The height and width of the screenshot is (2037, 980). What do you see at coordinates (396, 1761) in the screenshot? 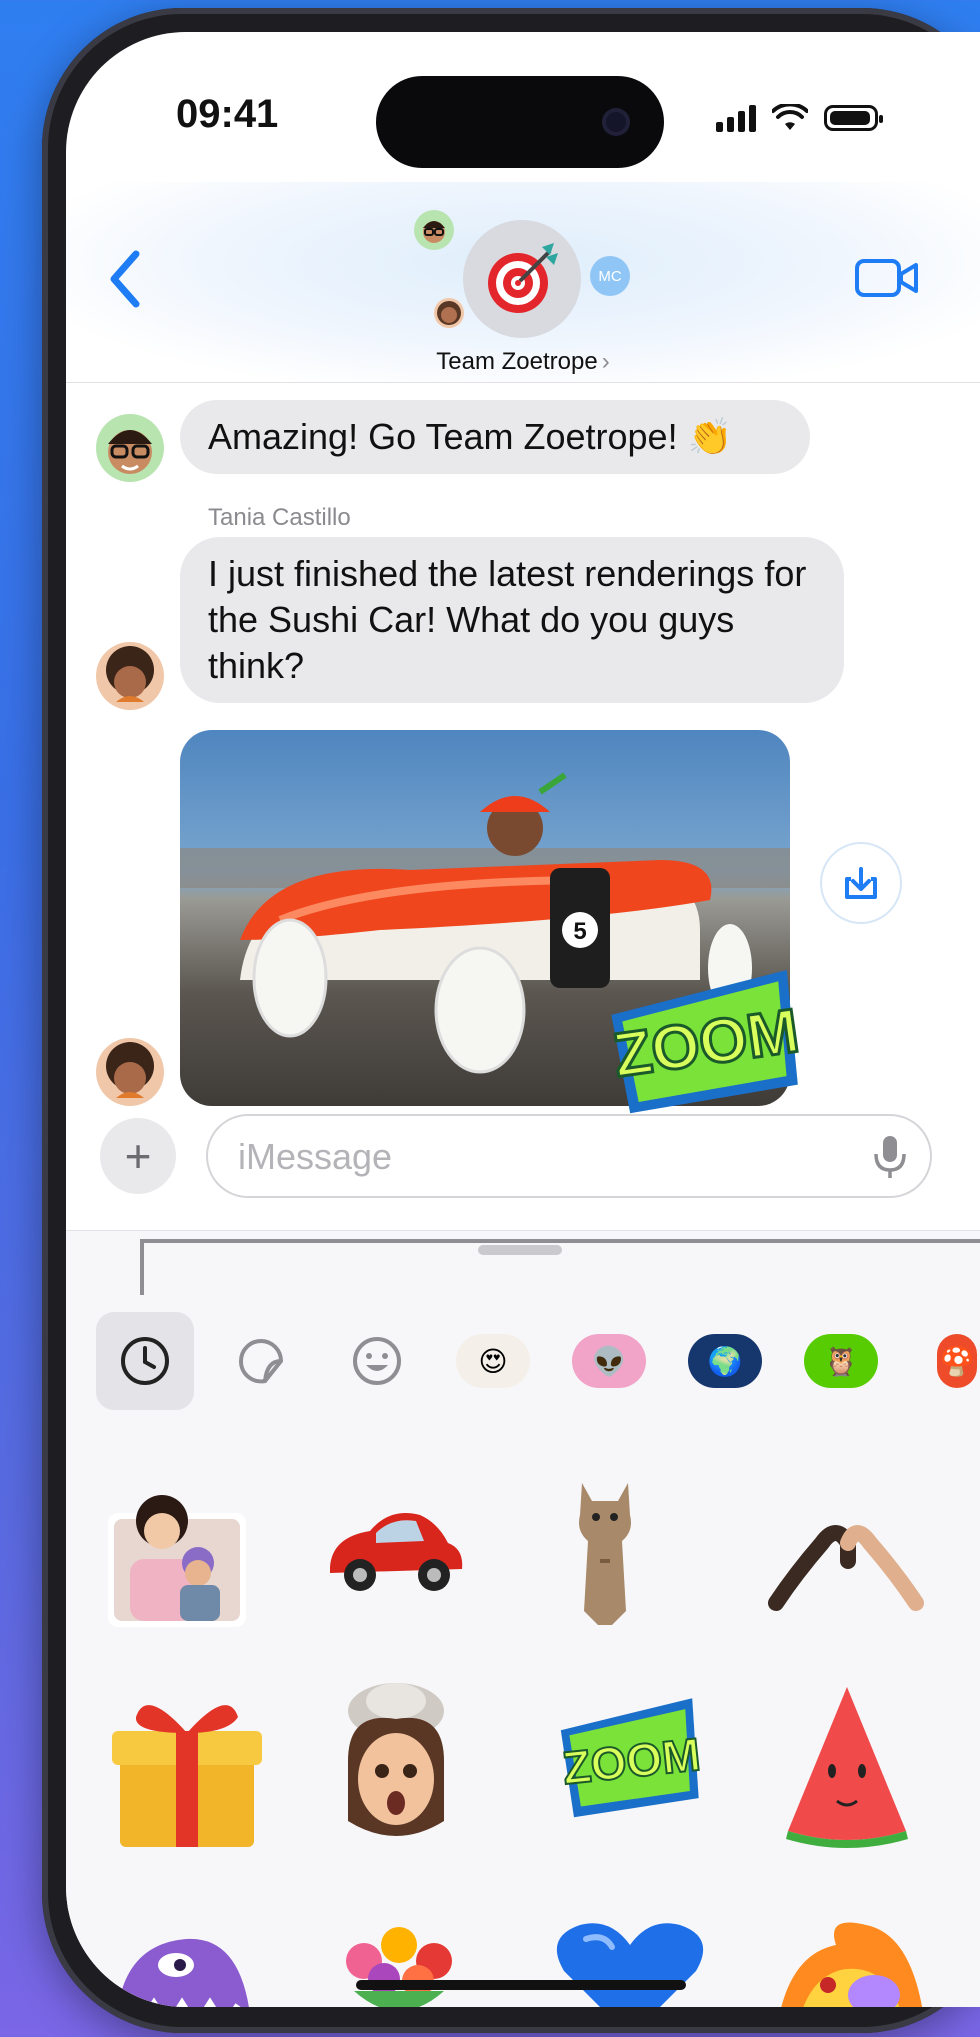
I see `mind-blown-memoji-sticker` at bounding box center [396, 1761].